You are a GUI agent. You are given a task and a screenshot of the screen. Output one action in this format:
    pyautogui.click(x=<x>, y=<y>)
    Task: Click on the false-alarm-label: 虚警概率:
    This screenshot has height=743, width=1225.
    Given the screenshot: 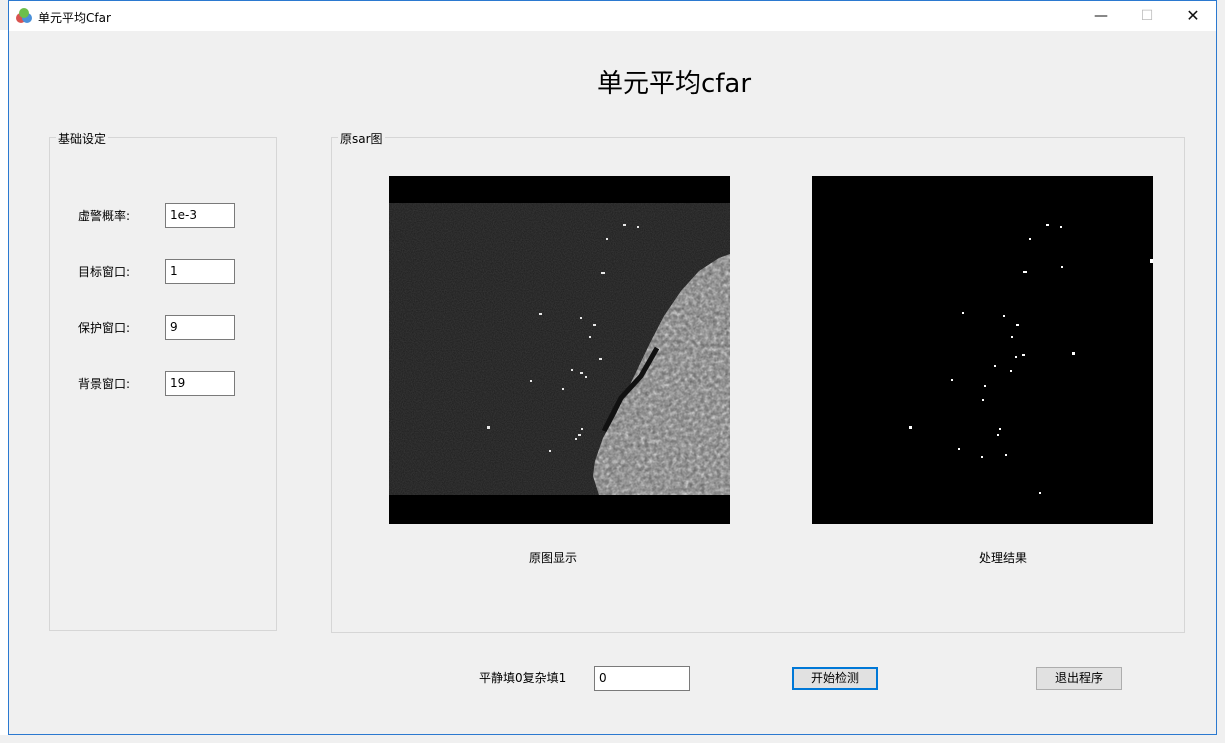 What is the action you would take?
    pyautogui.click(x=104, y=216)
    